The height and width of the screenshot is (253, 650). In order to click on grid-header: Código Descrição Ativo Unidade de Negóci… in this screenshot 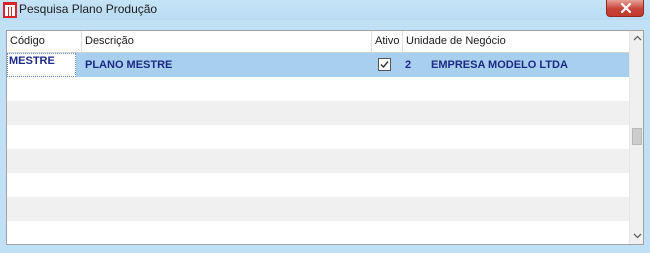, I will do `click(318, 42)`.